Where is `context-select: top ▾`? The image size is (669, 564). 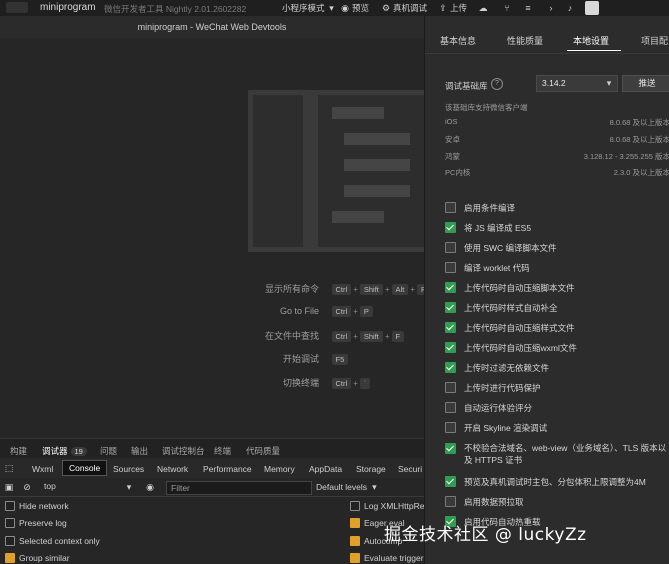
context-select: top ▾ is located at coordinates (89, 487).